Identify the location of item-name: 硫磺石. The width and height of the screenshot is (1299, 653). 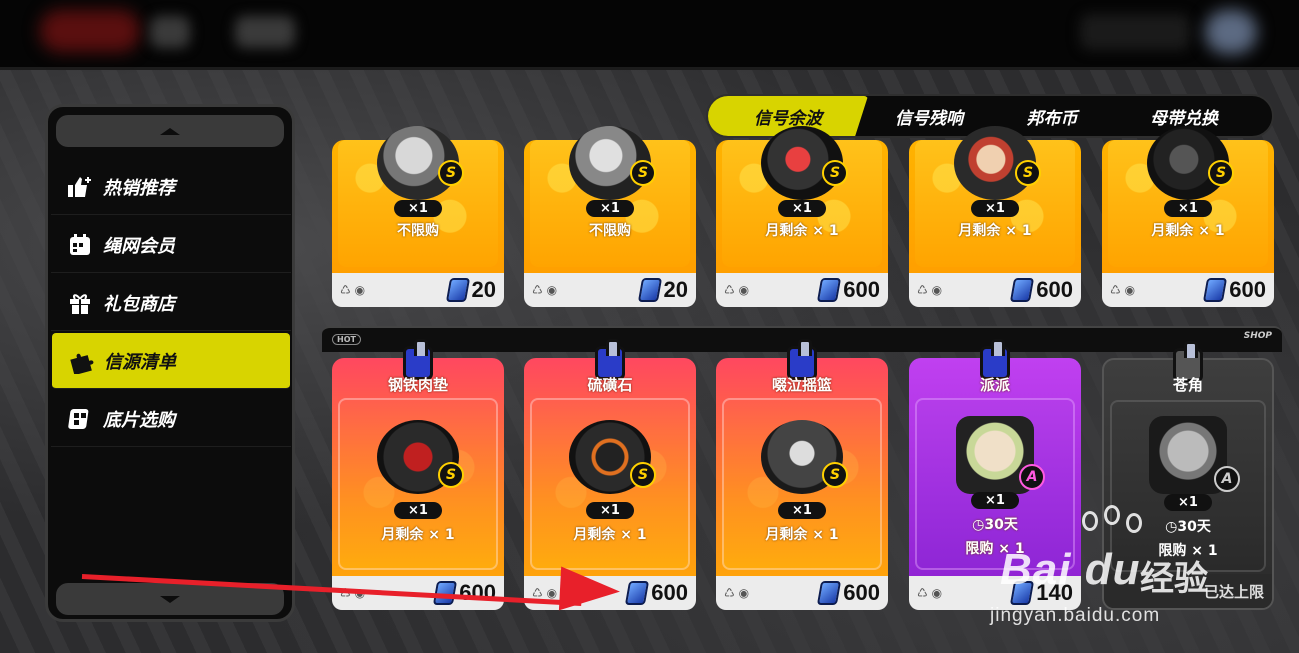
(610, 385).